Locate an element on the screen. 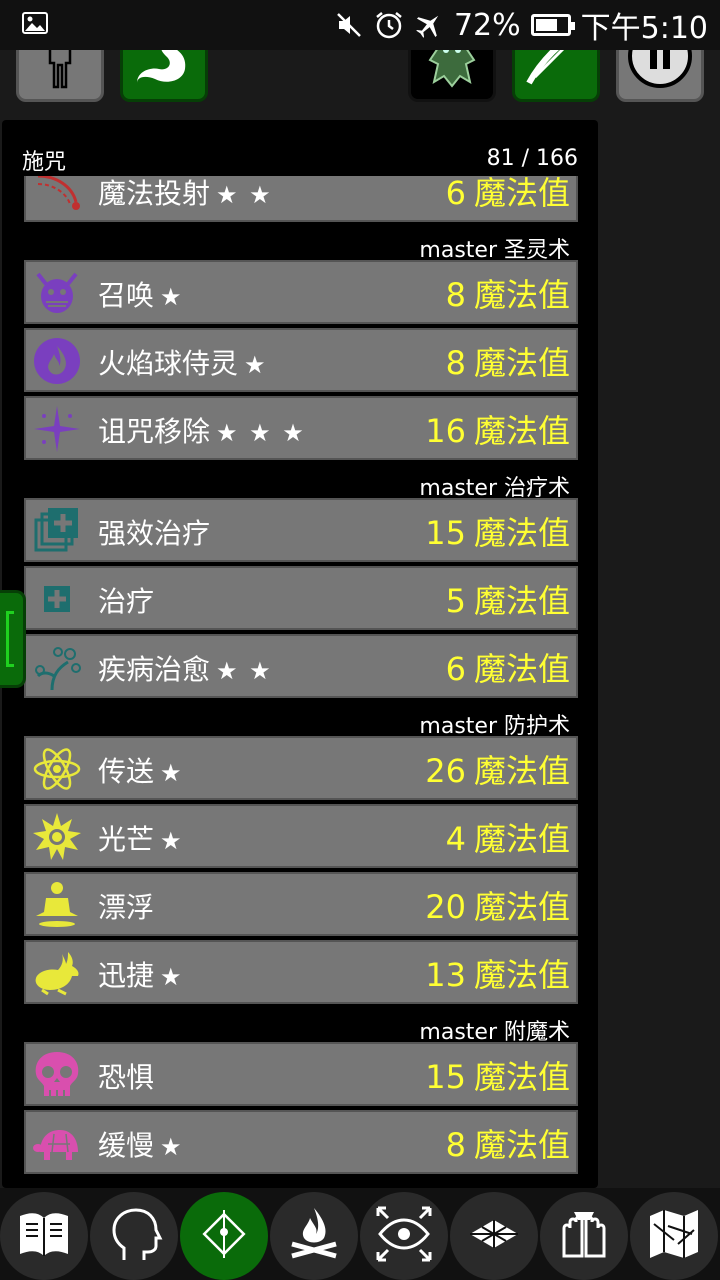 The width and height of the screenshot is (720, 1280). spell-row: 诅咒移除 ★ ★ ★ 16 魔法值 is located at coordinates (301, 428).